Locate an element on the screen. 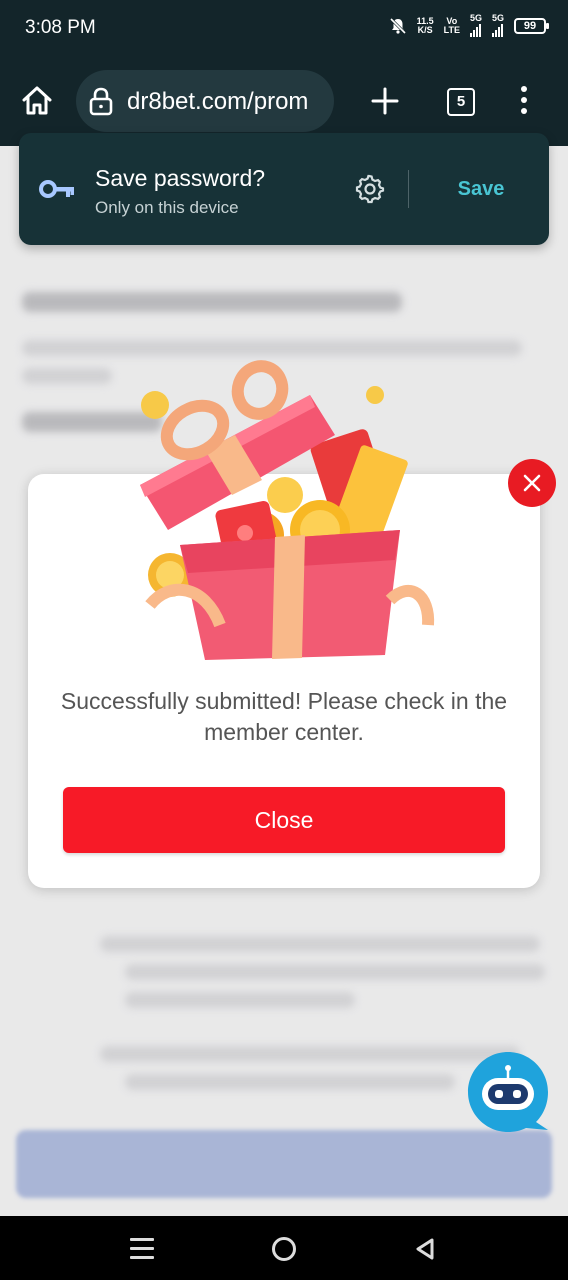 The width and height of the screenshot is (568, 1280). address-bar: dr8bet.com/prom is located at coordinates (205, 101).